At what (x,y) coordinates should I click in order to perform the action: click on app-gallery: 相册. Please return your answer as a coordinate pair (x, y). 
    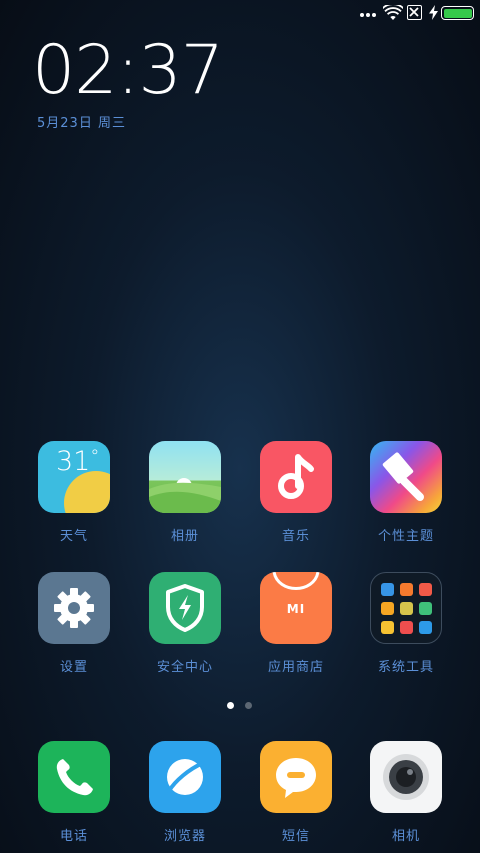
    Looking at the image, I should click on (185, 496).